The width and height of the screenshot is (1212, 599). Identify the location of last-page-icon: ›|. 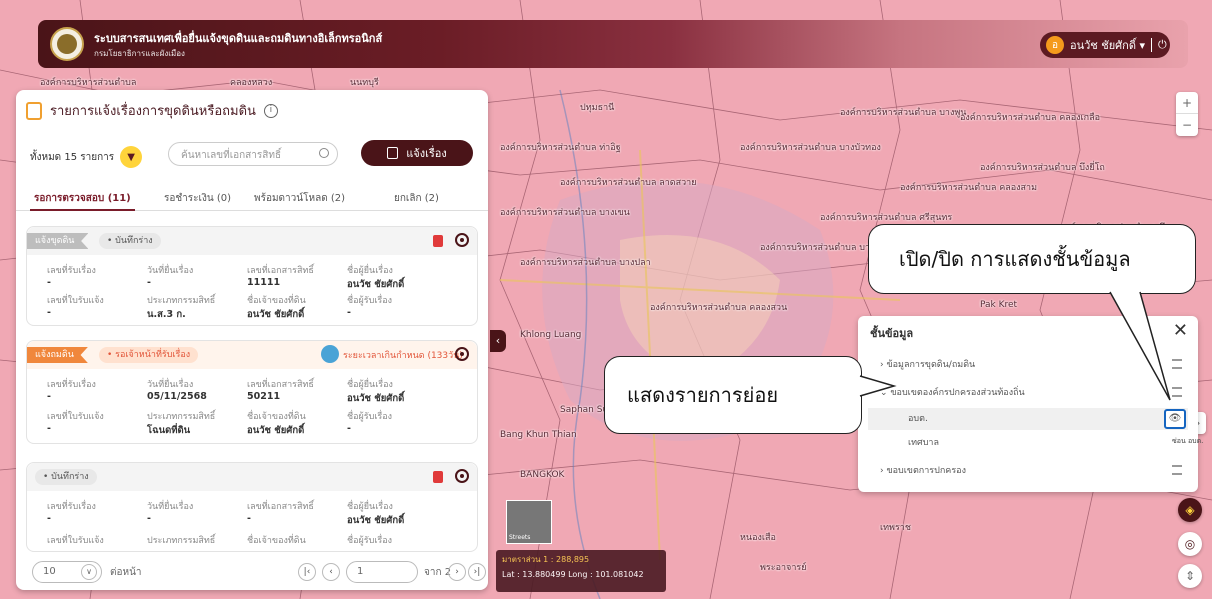
(477, 572).